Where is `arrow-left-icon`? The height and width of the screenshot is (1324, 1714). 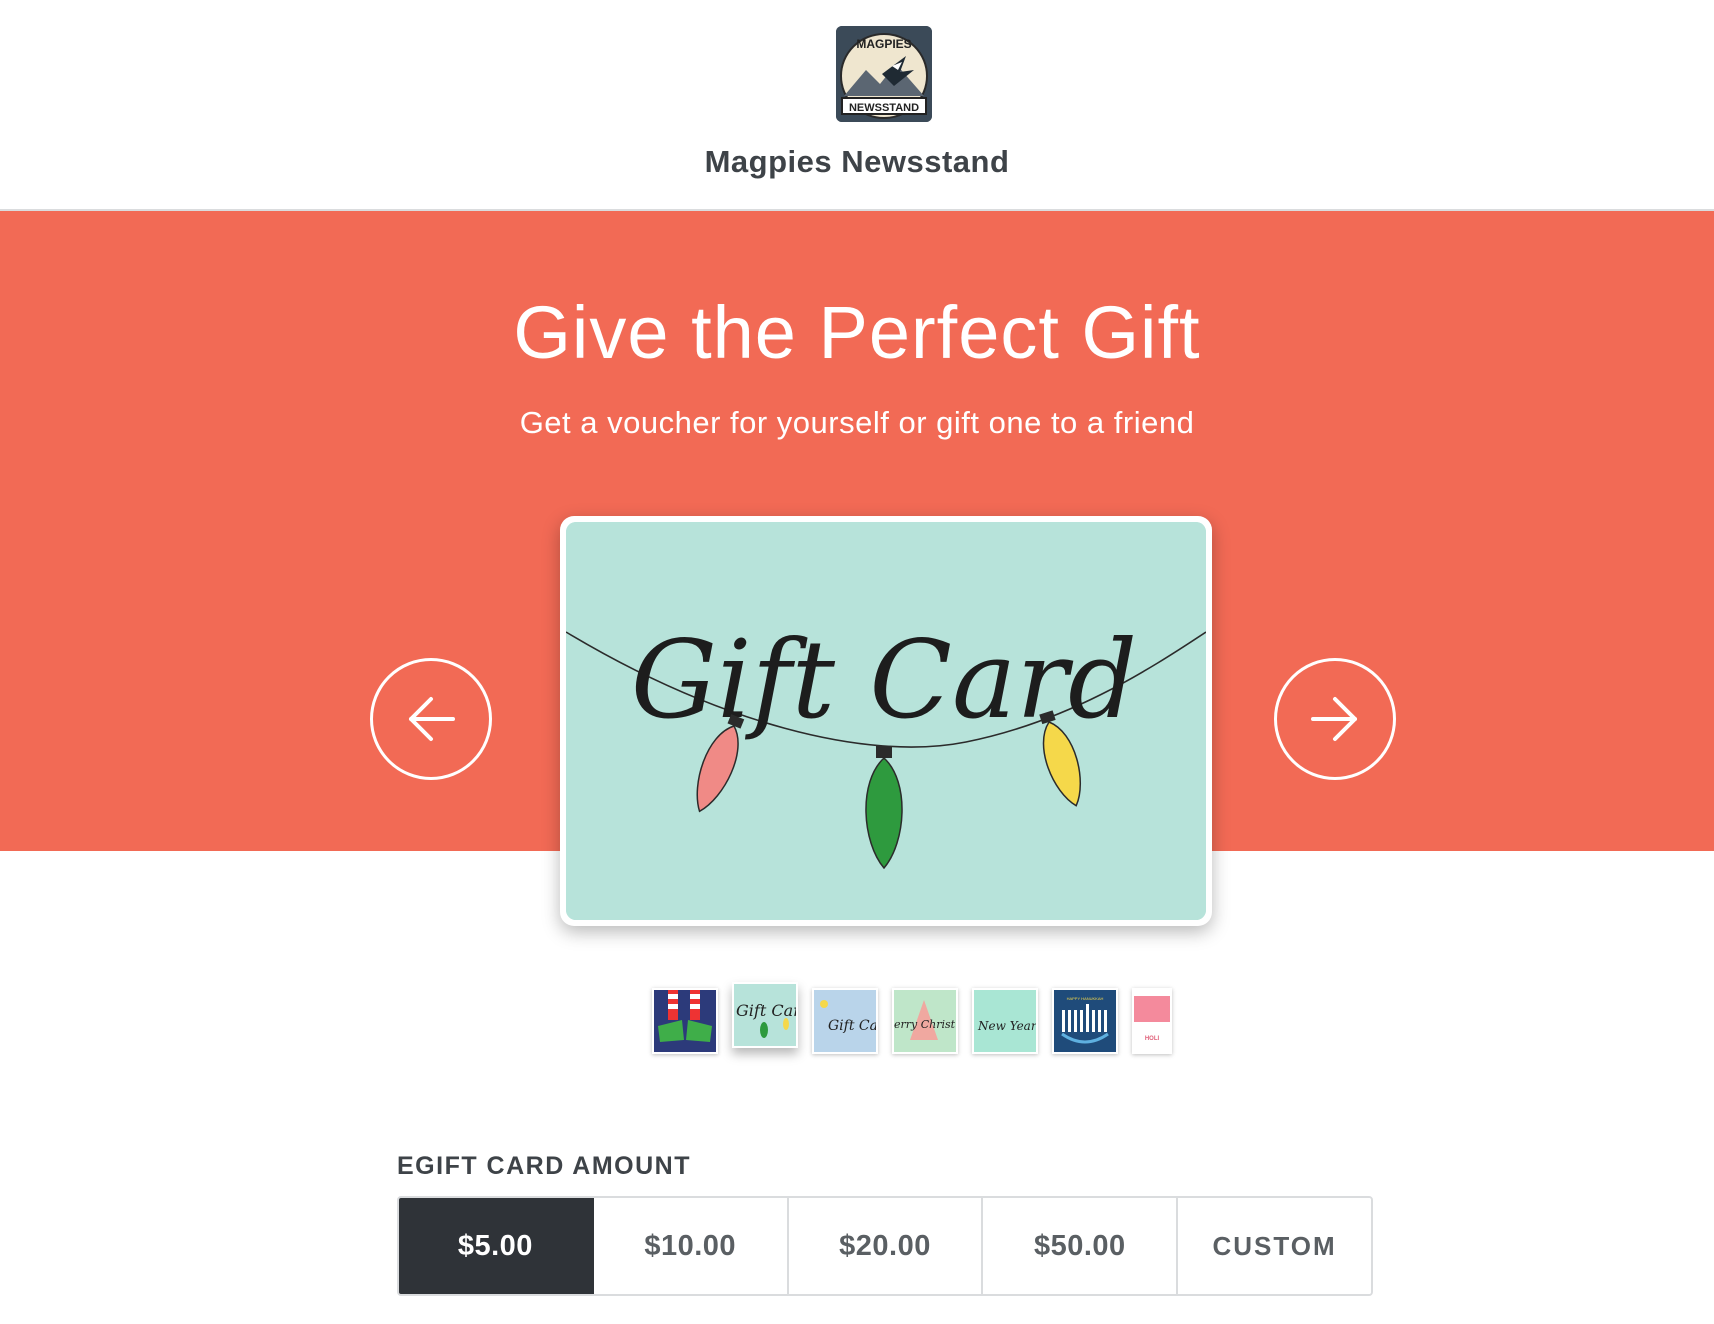
arrow-left-icon is located at coordinates (432, 719).